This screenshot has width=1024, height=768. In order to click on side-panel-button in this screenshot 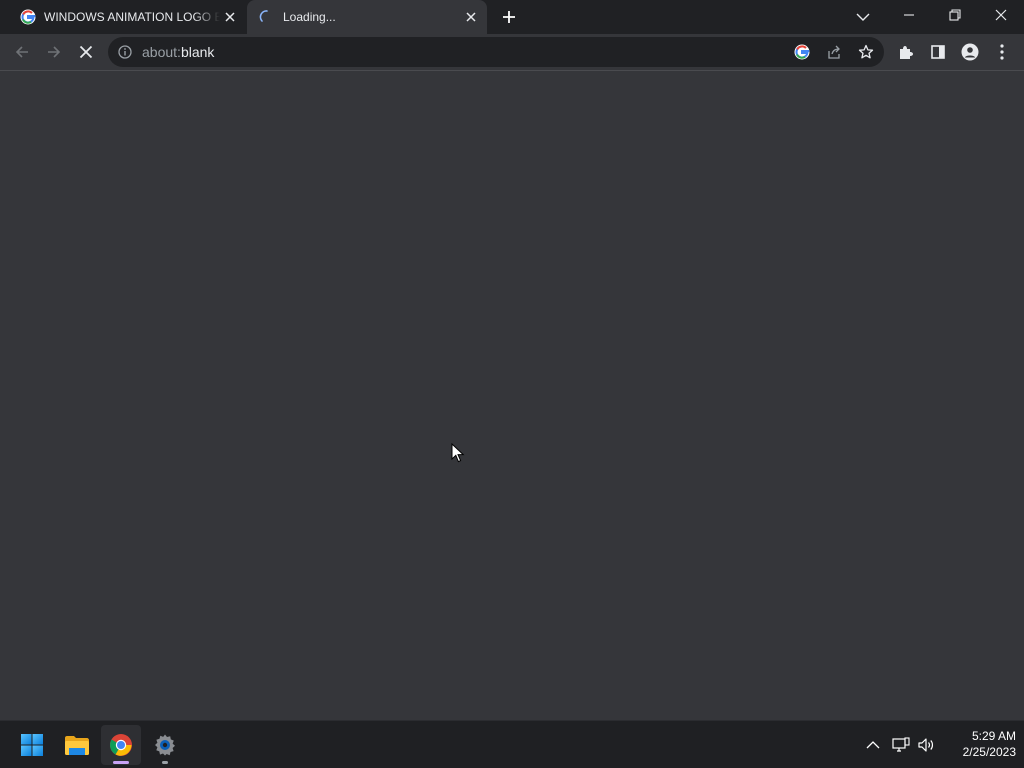, I will do `click(938, 52)`.